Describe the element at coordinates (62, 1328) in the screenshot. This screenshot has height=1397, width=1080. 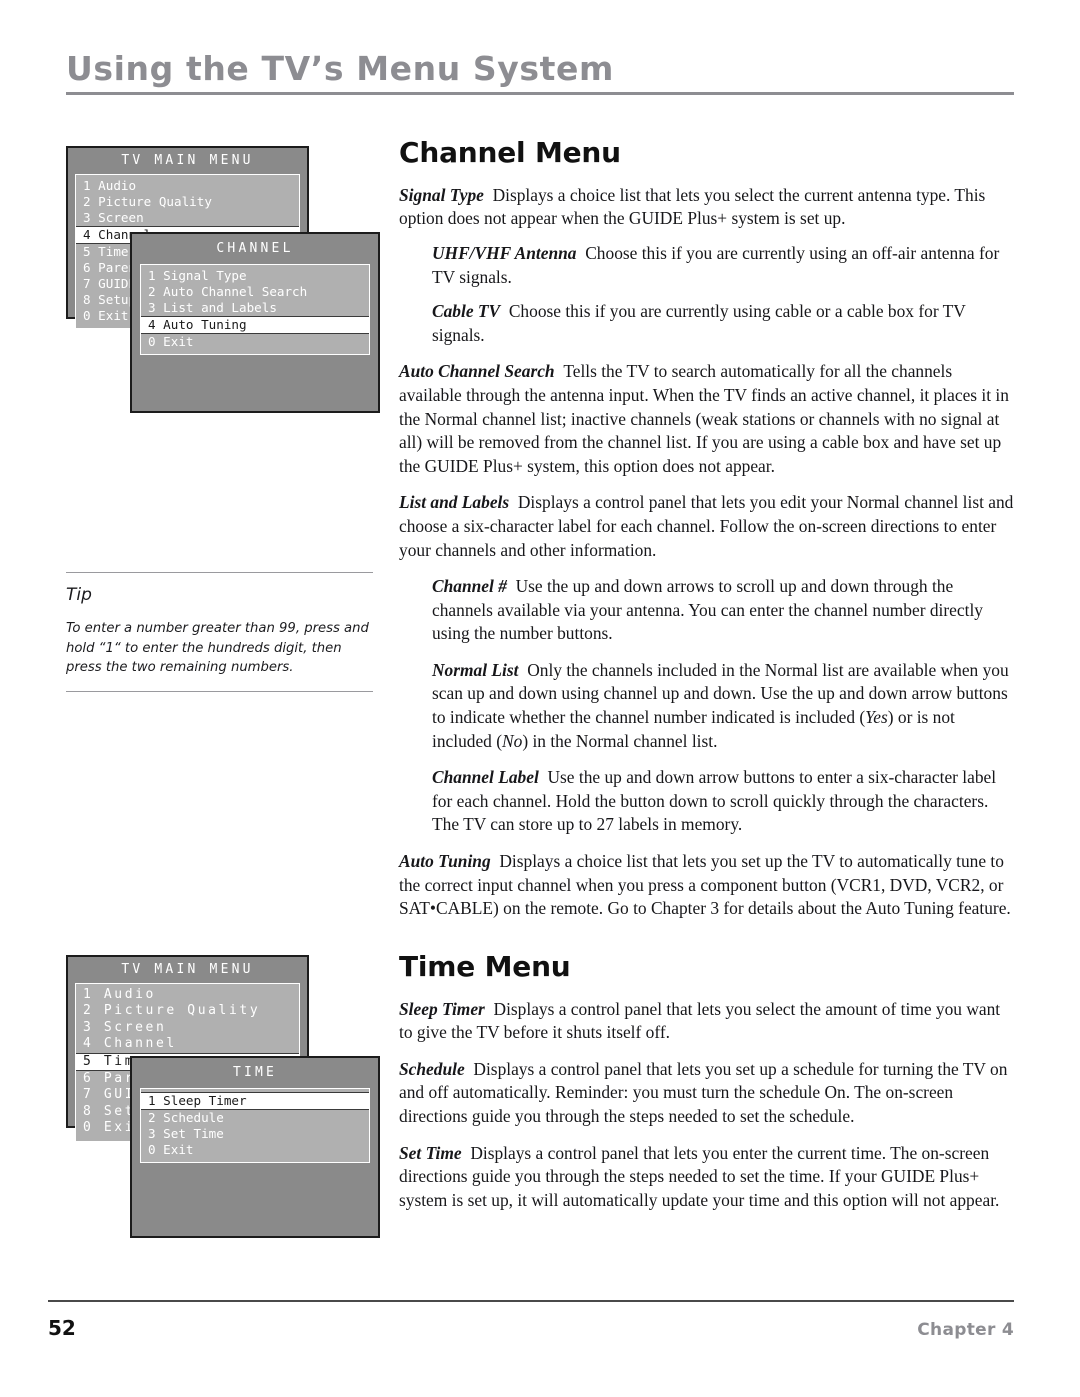
I see `page-number: 52` at that location.